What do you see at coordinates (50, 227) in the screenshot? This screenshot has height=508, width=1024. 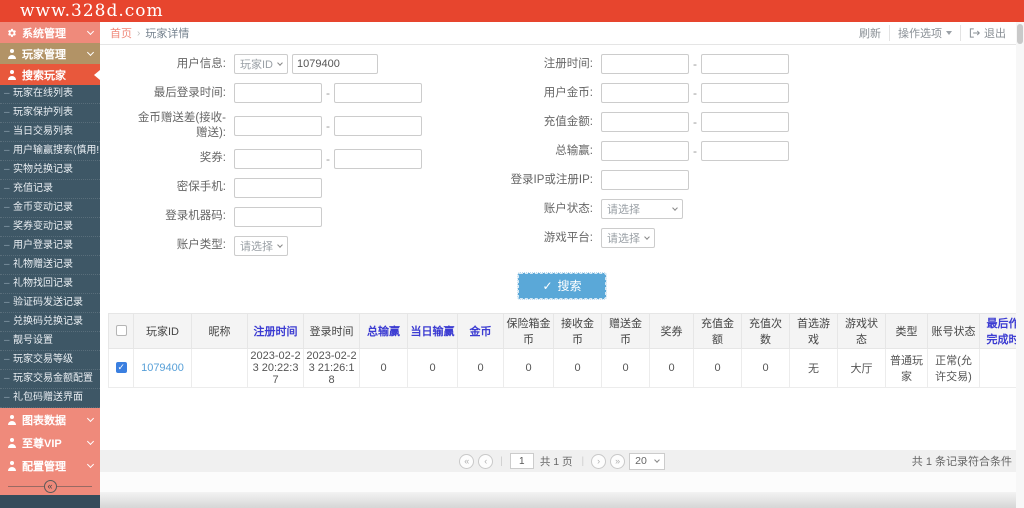 I see `sidebar-item-lottery-changes: 奖券变动记录` at bounding box center [50, 227].